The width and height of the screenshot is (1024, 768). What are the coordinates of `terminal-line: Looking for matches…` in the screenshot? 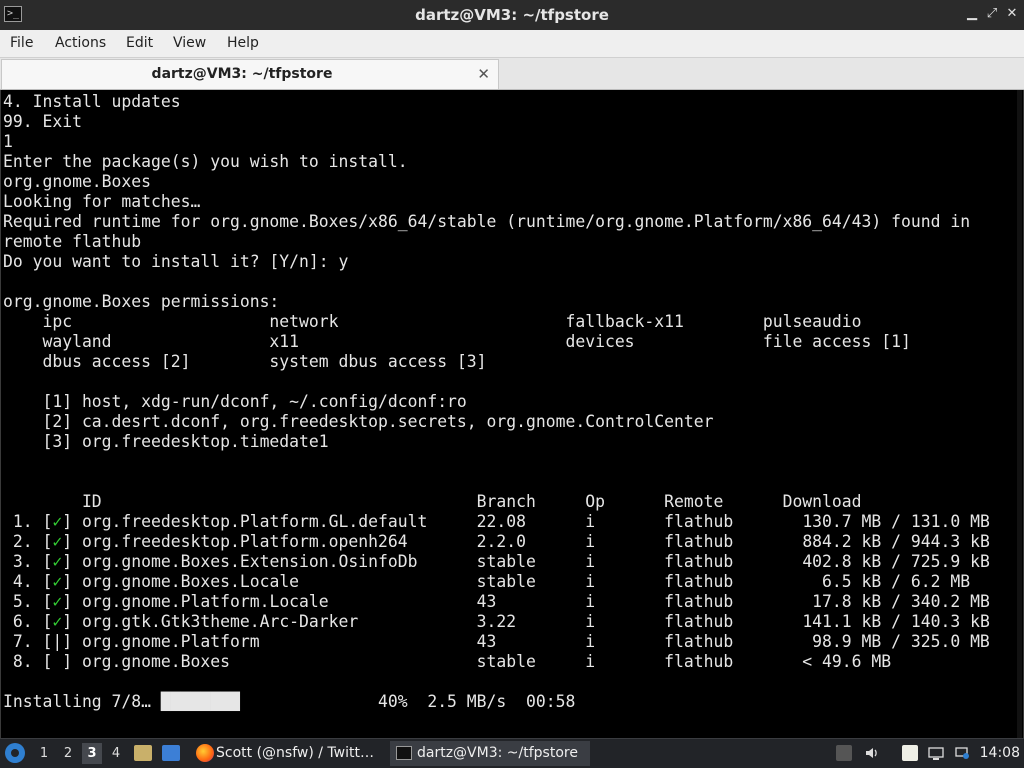 It's located at (102, 201).